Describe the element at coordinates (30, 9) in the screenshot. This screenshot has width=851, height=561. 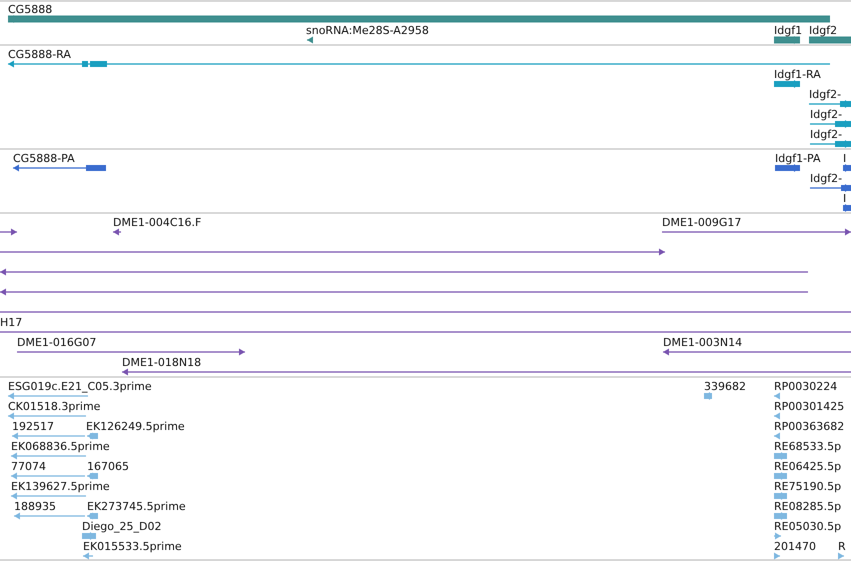
I see `feature-label: CG5888` at that location.